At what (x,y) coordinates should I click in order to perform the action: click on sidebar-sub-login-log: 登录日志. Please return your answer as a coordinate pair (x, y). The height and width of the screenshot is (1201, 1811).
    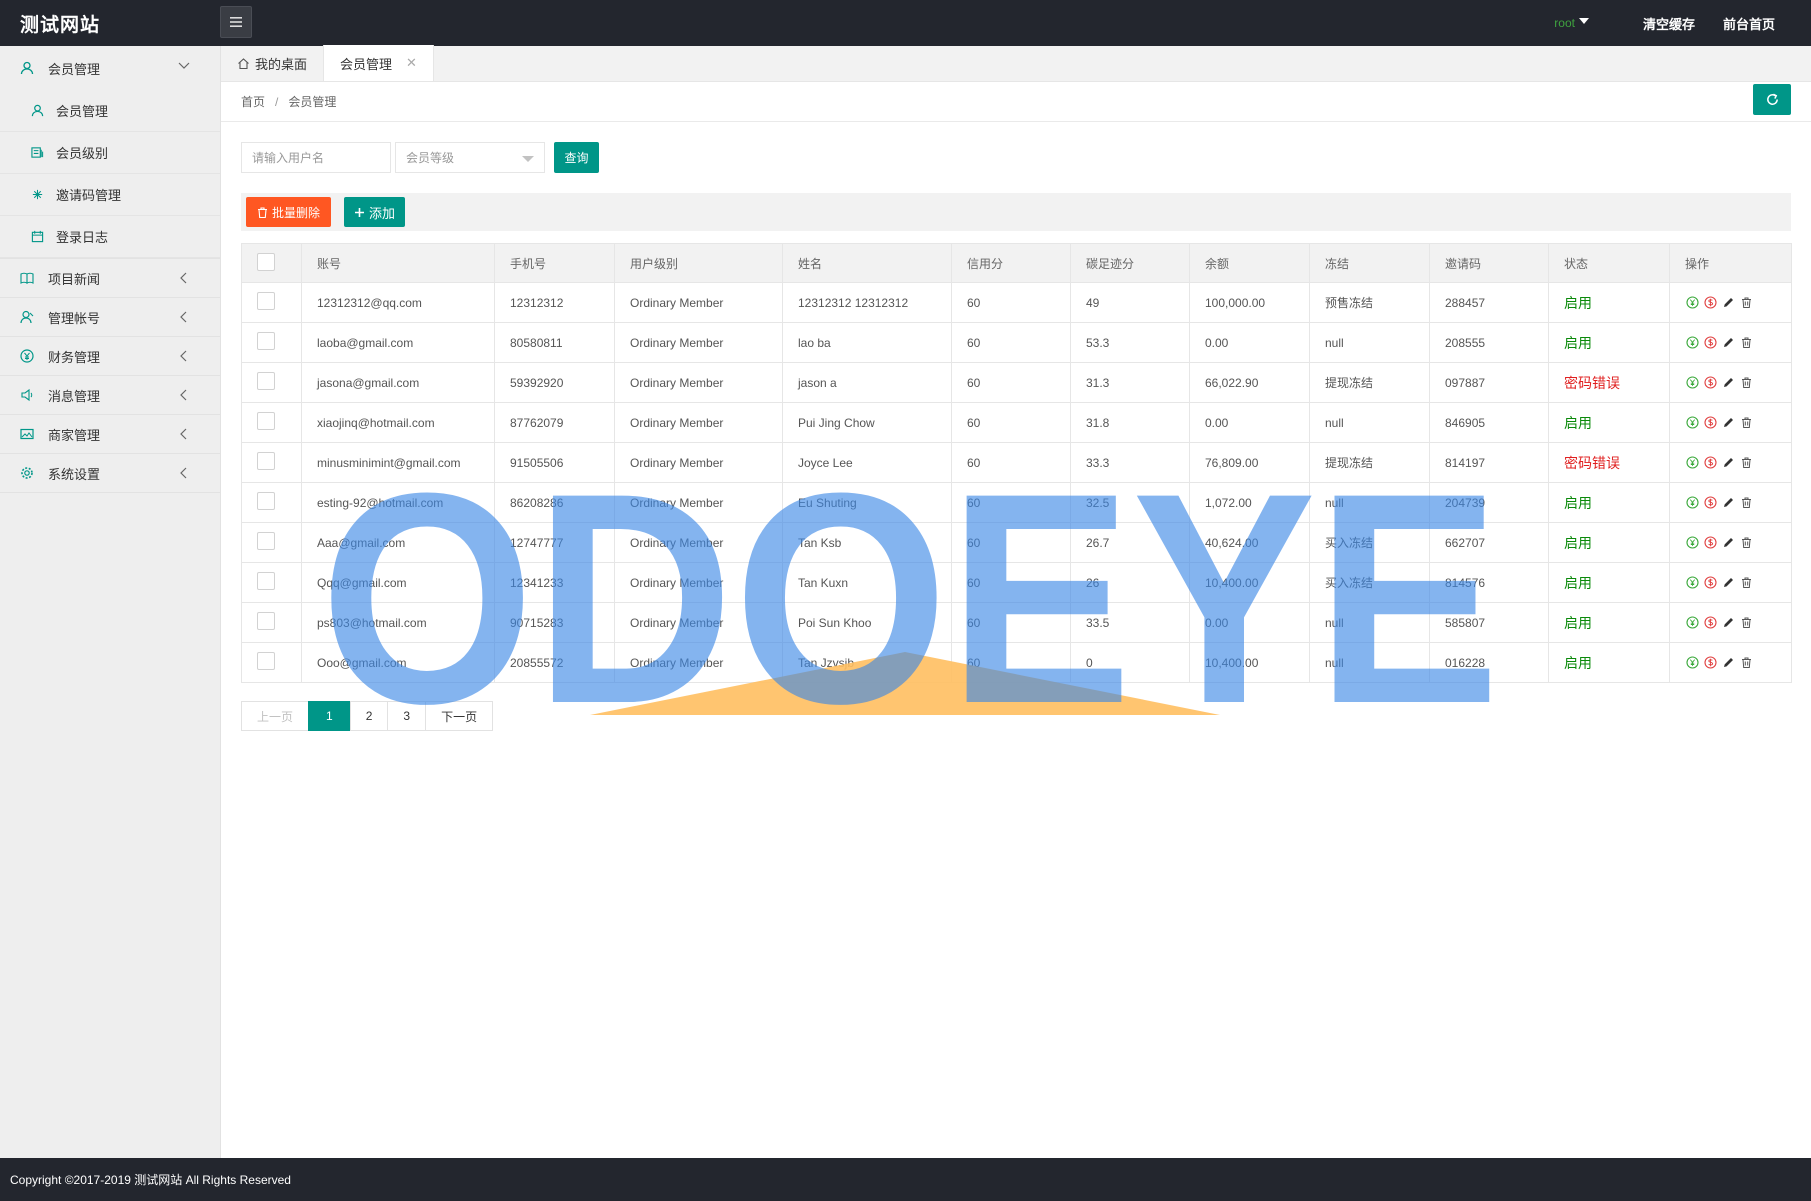
    Looking at the image, I should click on (110, 237).